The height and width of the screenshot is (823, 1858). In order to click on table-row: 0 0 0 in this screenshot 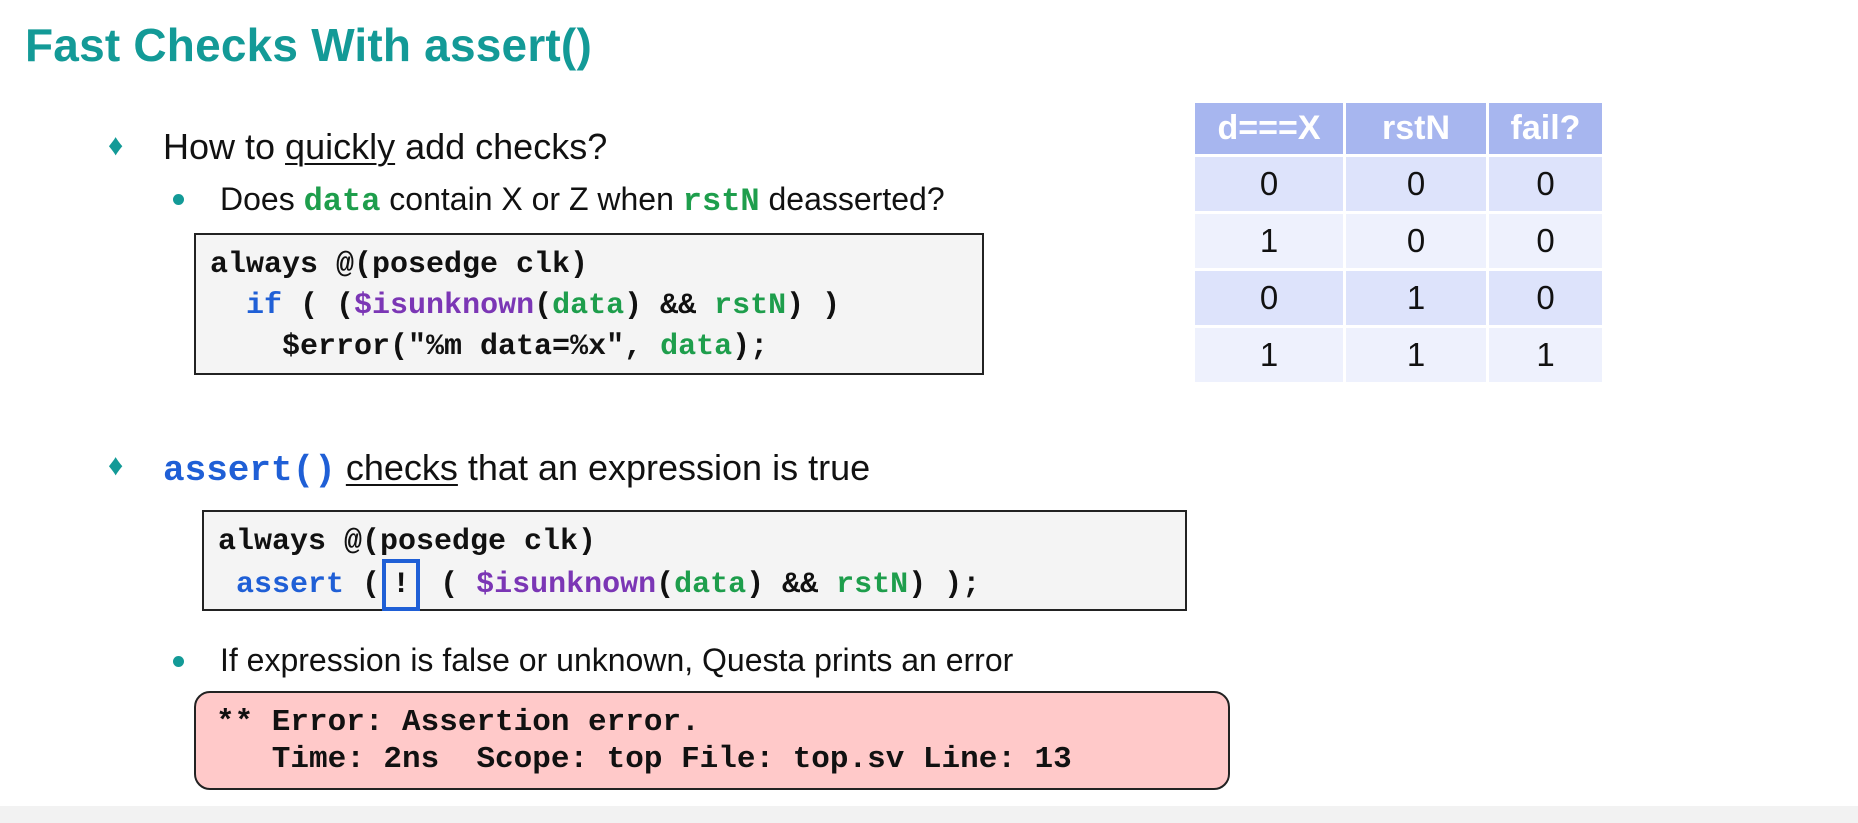, I will do `click(1398, 184)`.